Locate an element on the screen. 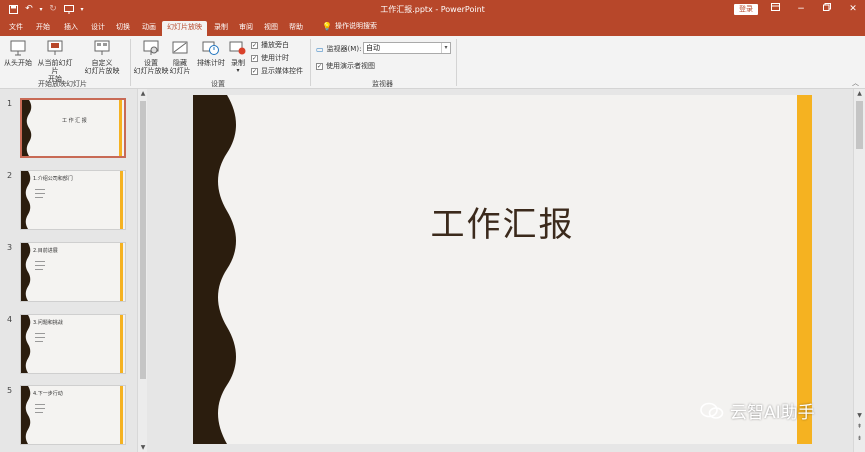 The image size is (865, 452). slide-thumbnail: 工 作 汇 报 is located at coordinates (73, 128).